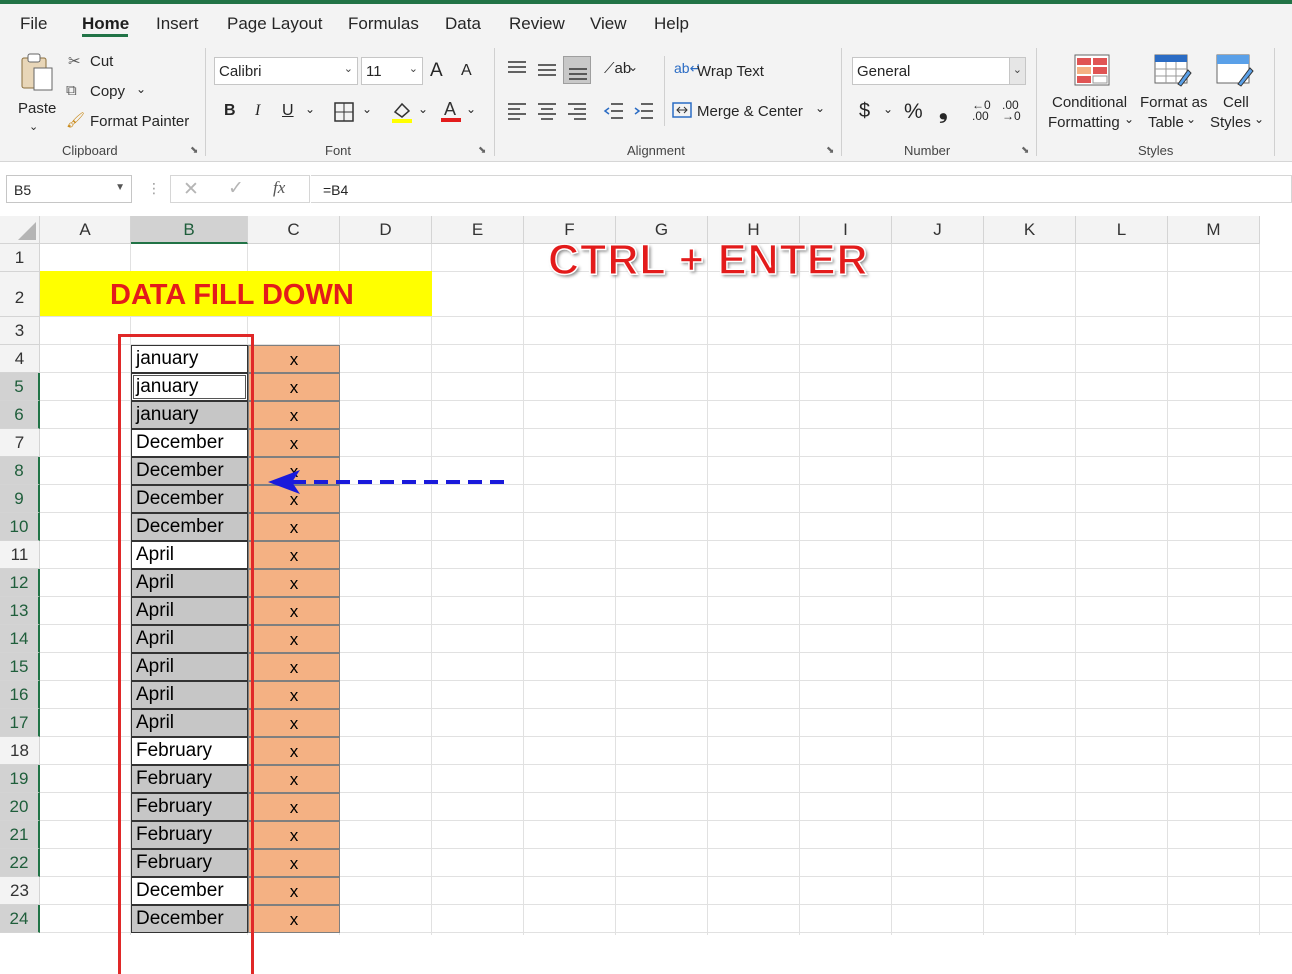  Describe the element at coordinates (20, 807) in the screenshot. I see `row-header-20: 20` at that location.